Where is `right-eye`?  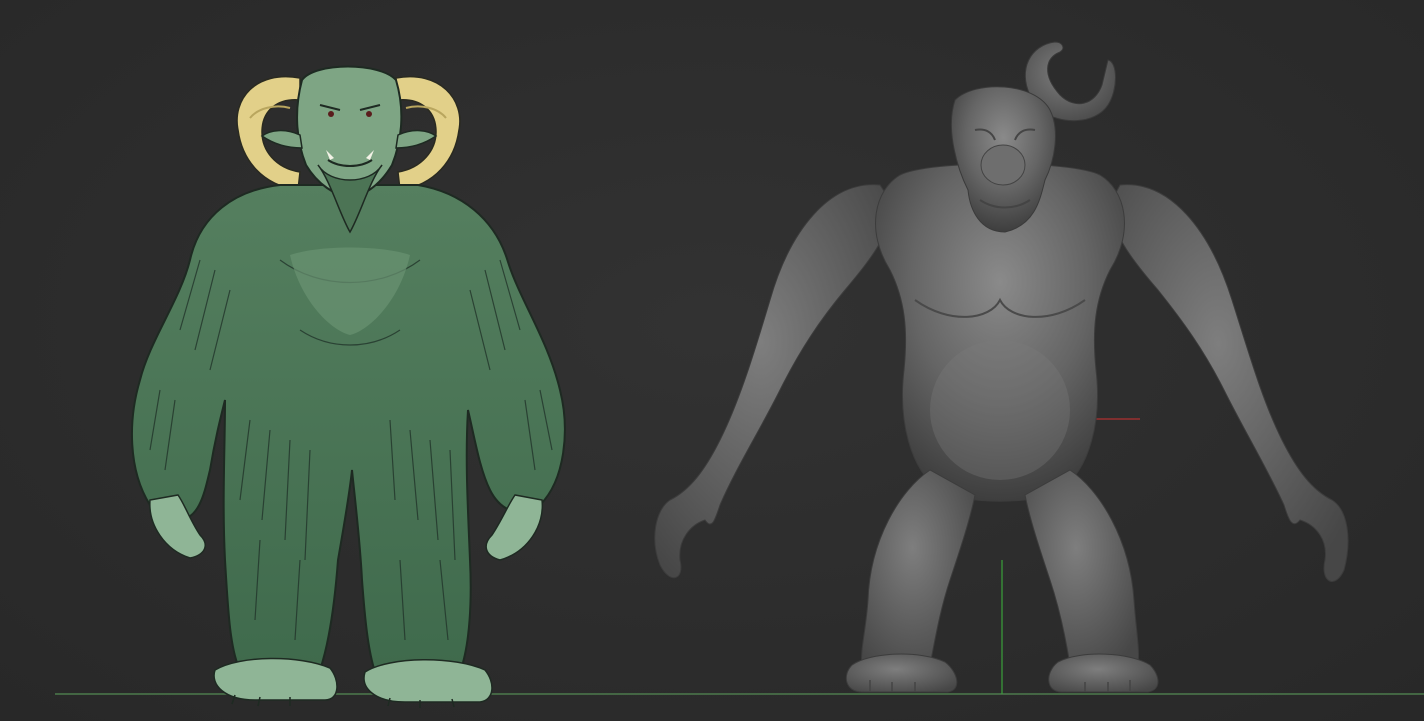
right-eye is located at coordinates (369, 114).